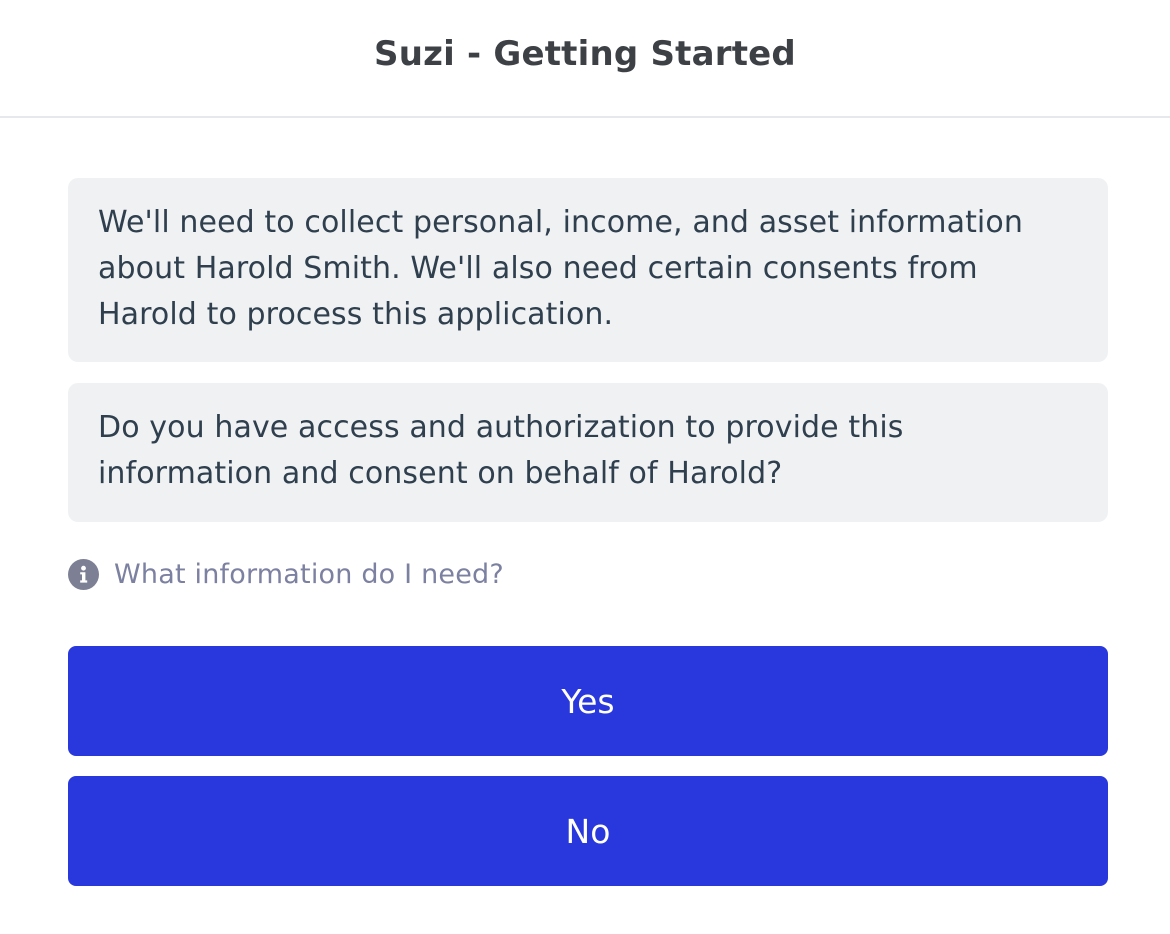  What do you see at coordinates (588, 701) in the screenshot?
I see `yes-button: Yes` at bounding box center [588, 701].